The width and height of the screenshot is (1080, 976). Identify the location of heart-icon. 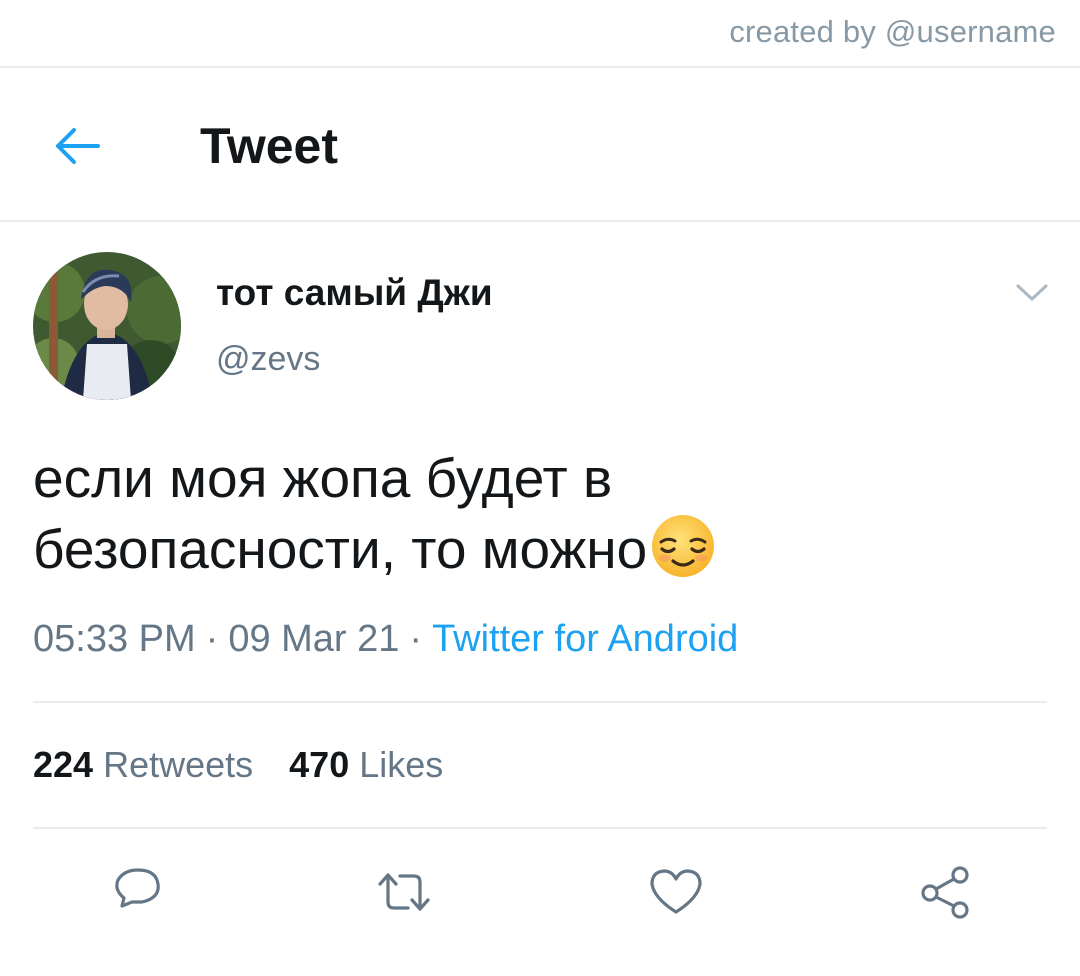
(676, 891).